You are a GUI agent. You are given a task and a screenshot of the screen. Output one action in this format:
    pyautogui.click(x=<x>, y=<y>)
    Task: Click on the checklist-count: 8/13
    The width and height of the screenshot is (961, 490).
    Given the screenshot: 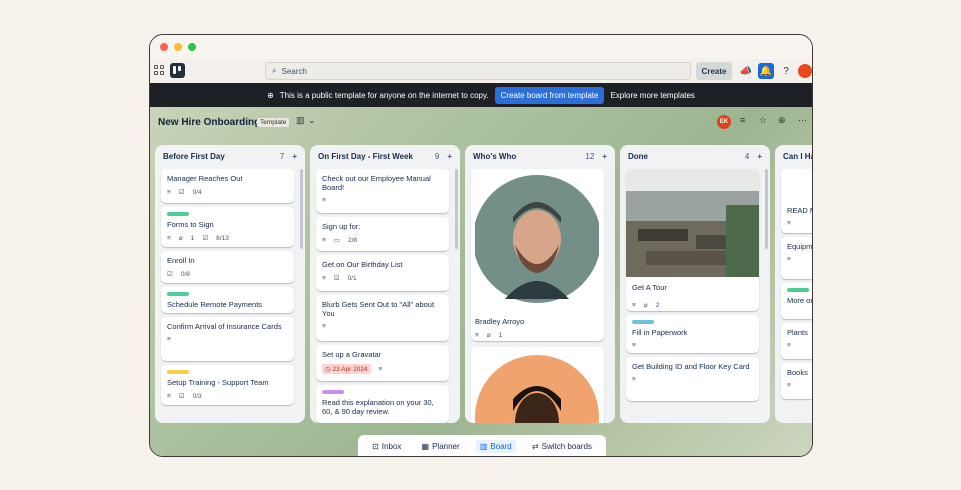 What is the action you would take?
    pyautogui.click(x=222, y=238)
    